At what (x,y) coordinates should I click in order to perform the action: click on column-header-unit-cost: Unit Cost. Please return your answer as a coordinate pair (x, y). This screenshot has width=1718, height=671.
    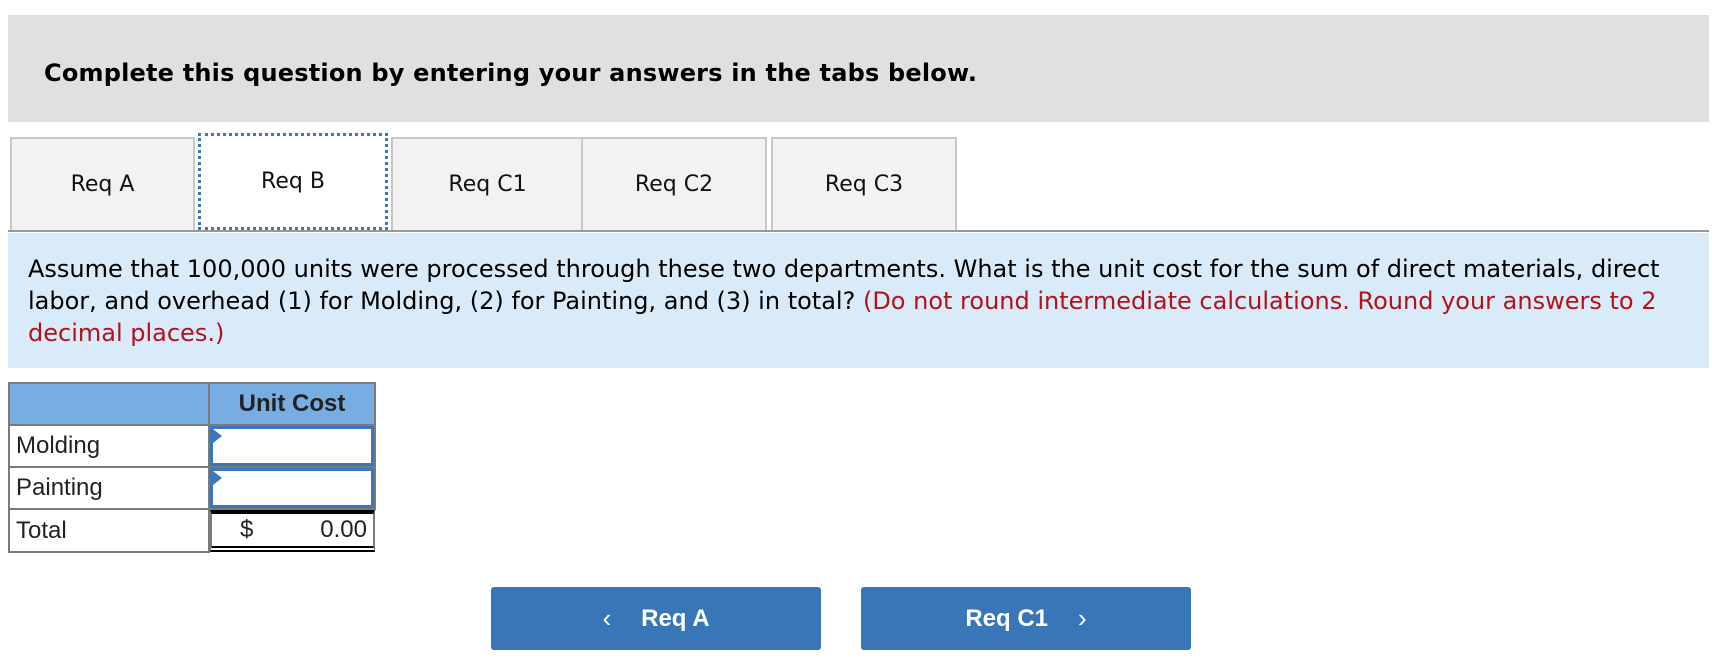
    Looking at the image, I should click on (292, 404).